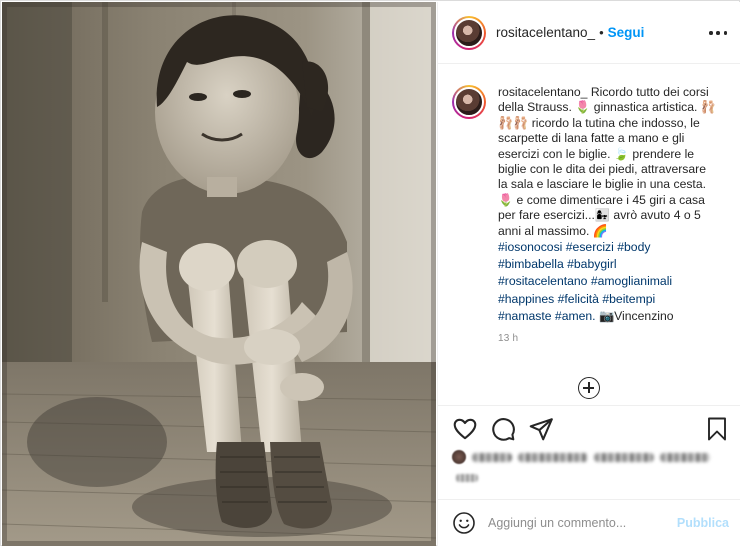 The height and width of the screenshot is (546, 740). Describe the element at coordinates (545, 32) in the screenshot. I see `header-username: rositacelentano_` at that location.